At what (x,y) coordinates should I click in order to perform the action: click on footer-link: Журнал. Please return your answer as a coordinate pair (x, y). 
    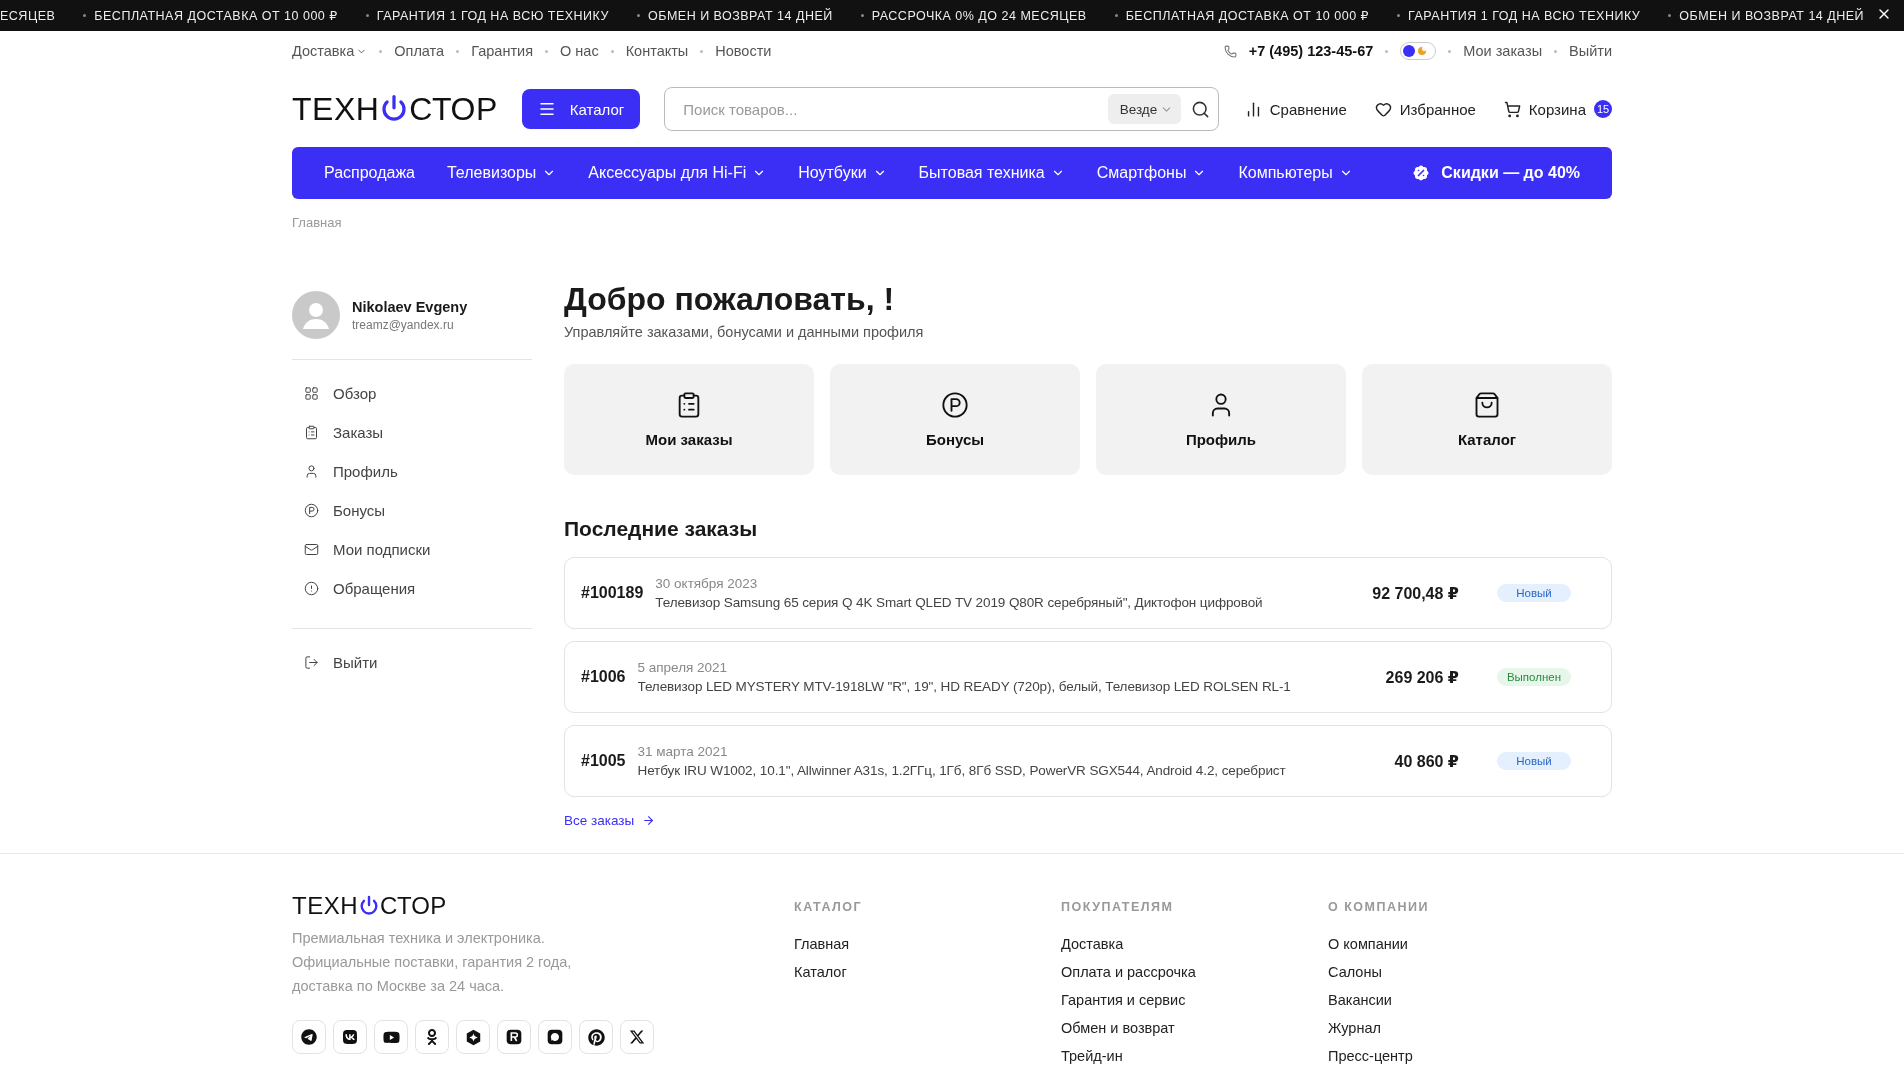
    Looking at the image, I should click on (1470, 1028).